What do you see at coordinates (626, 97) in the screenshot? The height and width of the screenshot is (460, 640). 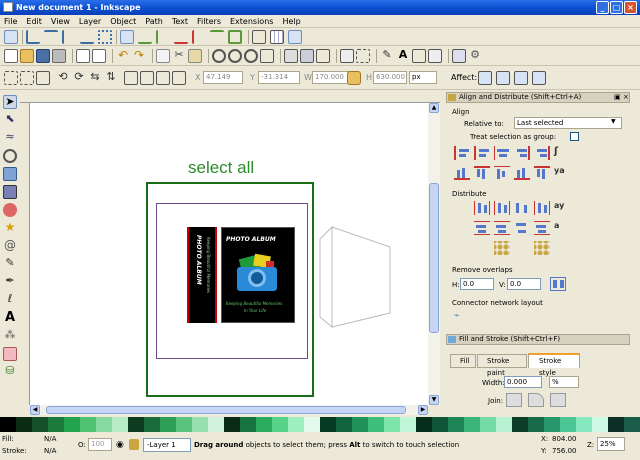 I see `panel-close-icon: ×` at bounding box center [626, 97].